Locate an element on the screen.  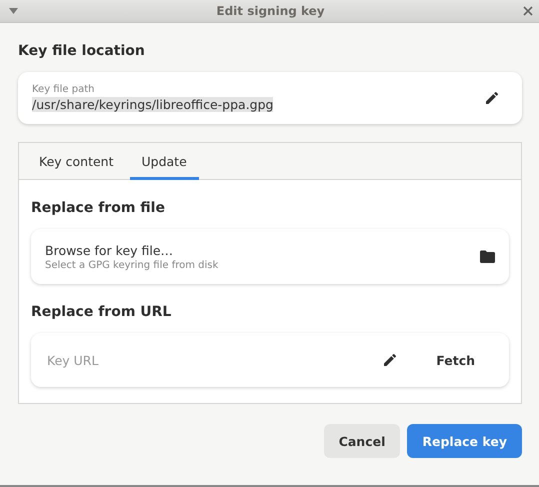
section-heading: Key file location is located at coordinates (82, 51).